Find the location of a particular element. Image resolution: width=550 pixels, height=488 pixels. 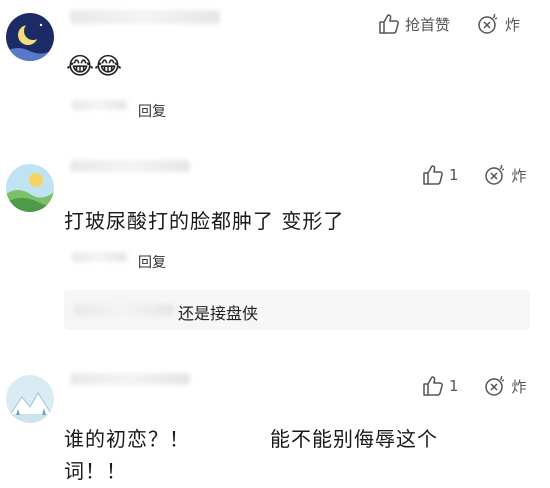

landscape-avatar-image is located at coordinates (30, 188).